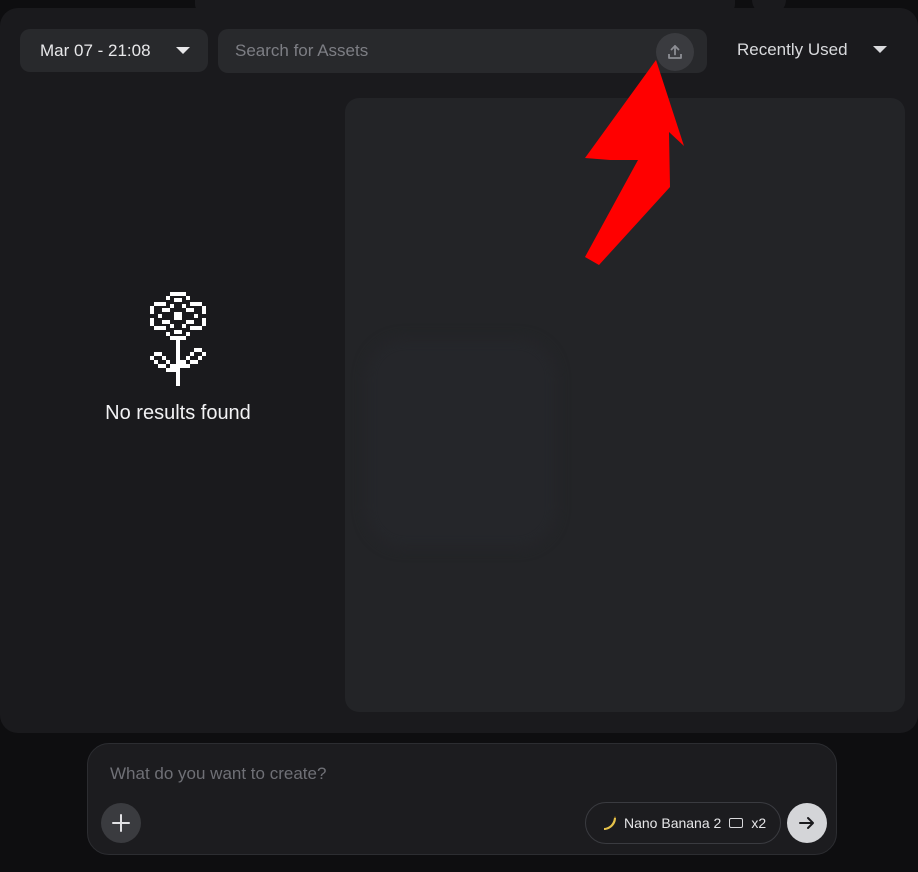 The width and height of the screenshot is (918, 872). Describe the element at coordinates (673, 823) in the screenshot. I see `model-name: Nano Banana 2` at that location.